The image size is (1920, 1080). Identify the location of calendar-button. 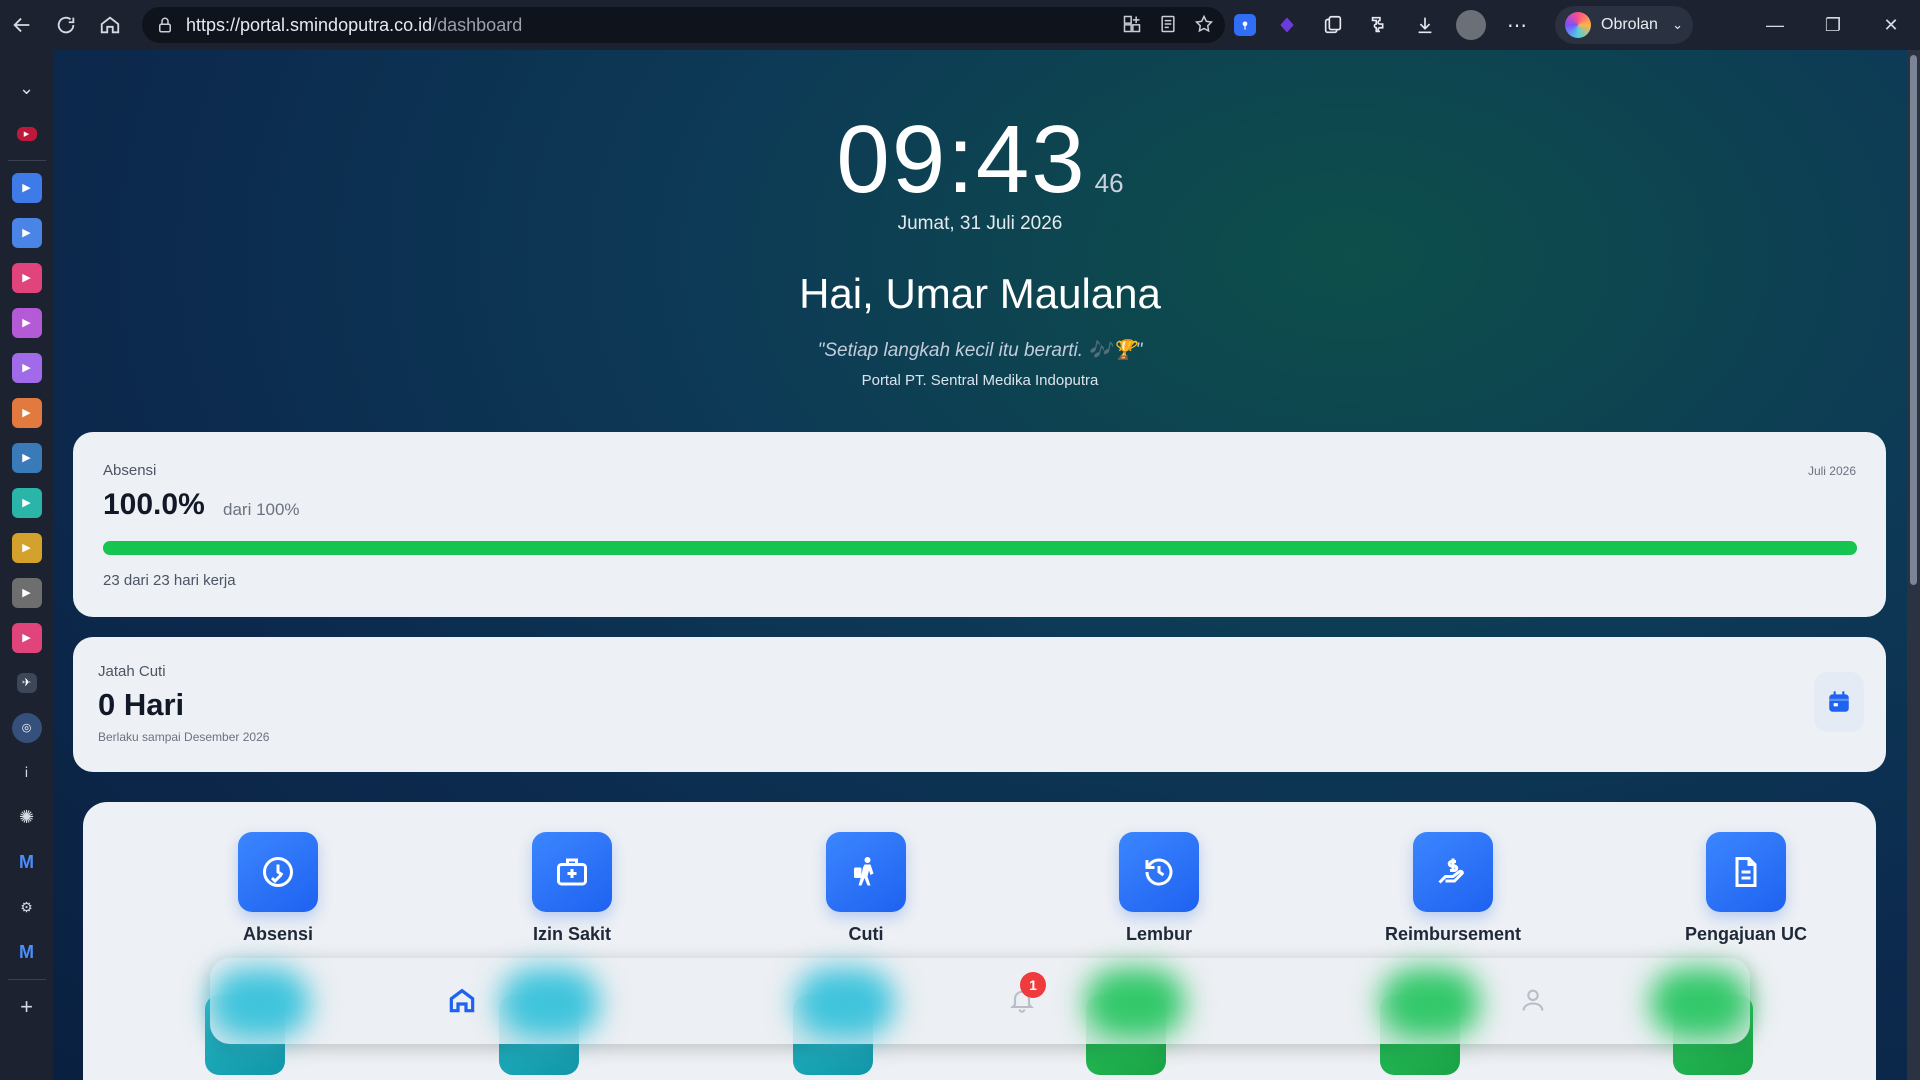
(1839, 702).